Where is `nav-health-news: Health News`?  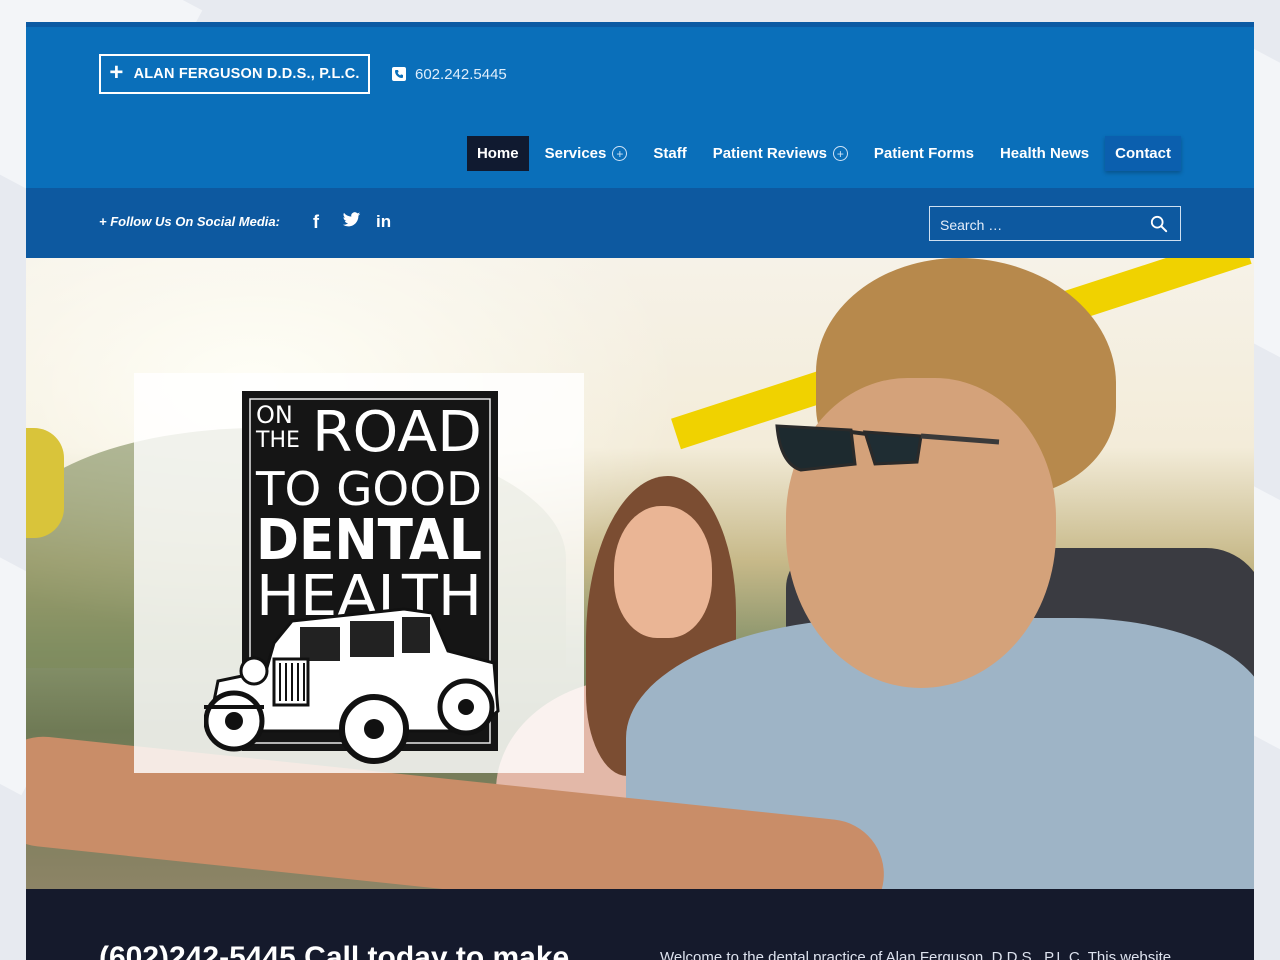
nav-health-news: Health News is located at coordinates (1044, 153).